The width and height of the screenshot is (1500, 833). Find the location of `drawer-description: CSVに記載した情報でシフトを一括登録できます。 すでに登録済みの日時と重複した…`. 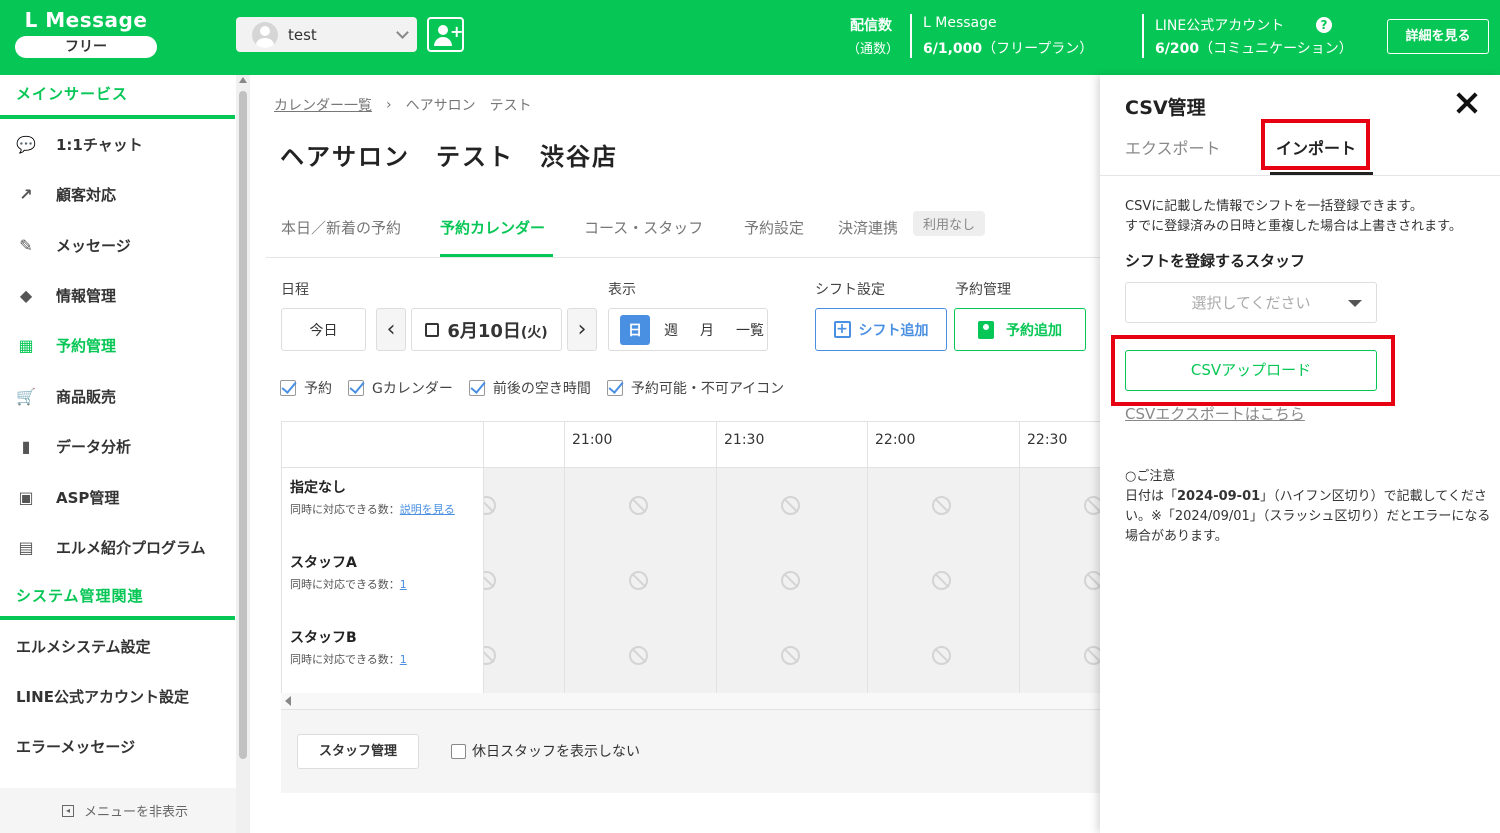

drawer-description: CSVに記載した情報でシフトを一括登録できます。 すでに登録済みの日時と重複した… is located at coordinates (1293, 216).